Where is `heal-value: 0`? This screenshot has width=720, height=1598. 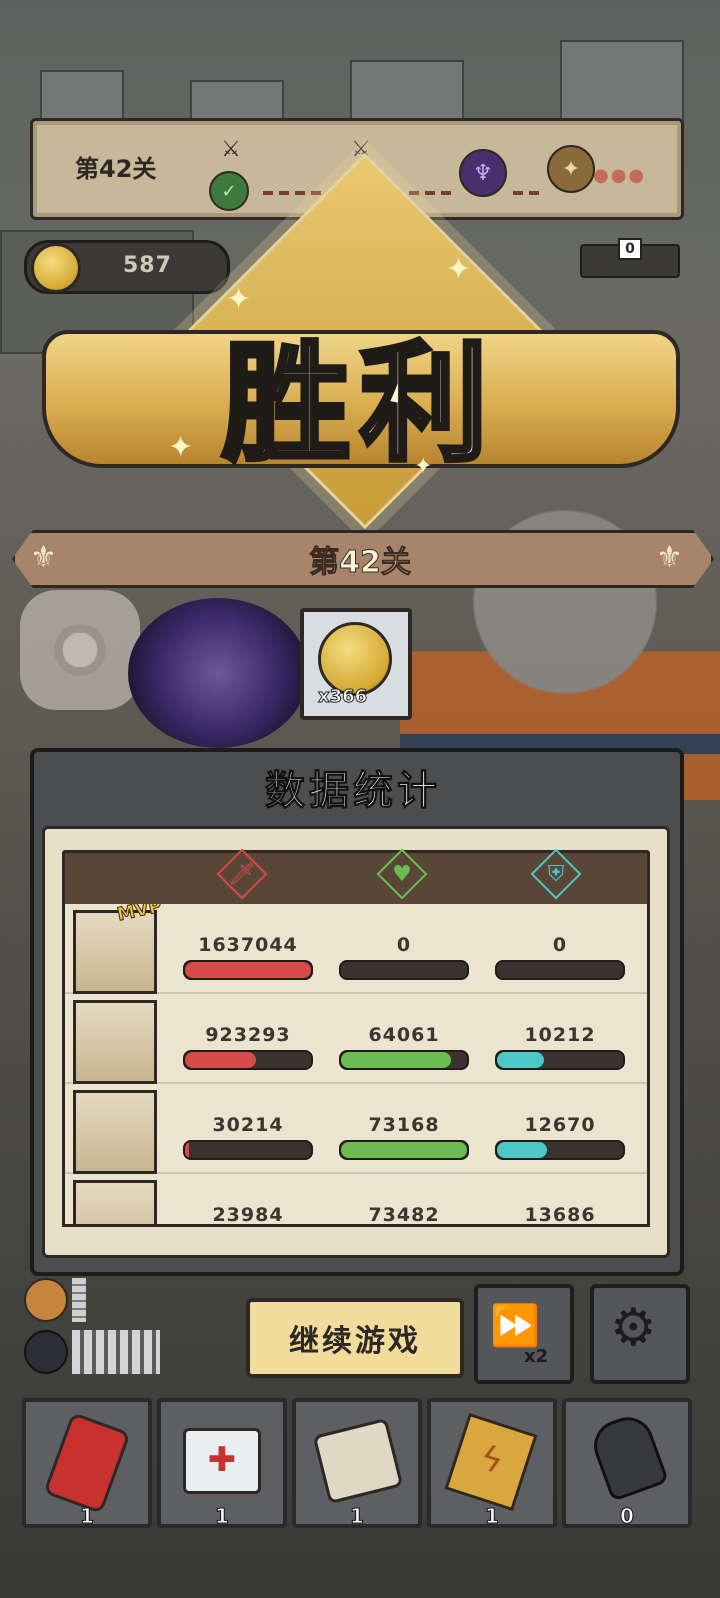
heal-value: 0 is located at coordinates (404, 945).